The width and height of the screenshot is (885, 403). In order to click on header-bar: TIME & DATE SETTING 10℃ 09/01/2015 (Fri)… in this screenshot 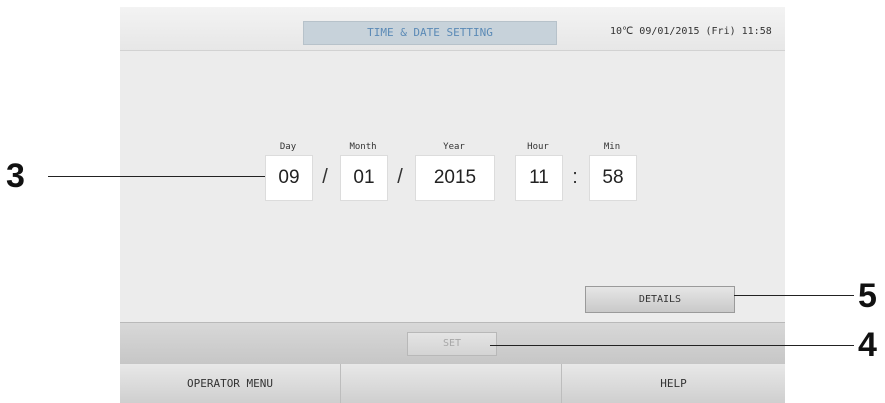, I will do `click(452, 29)`.